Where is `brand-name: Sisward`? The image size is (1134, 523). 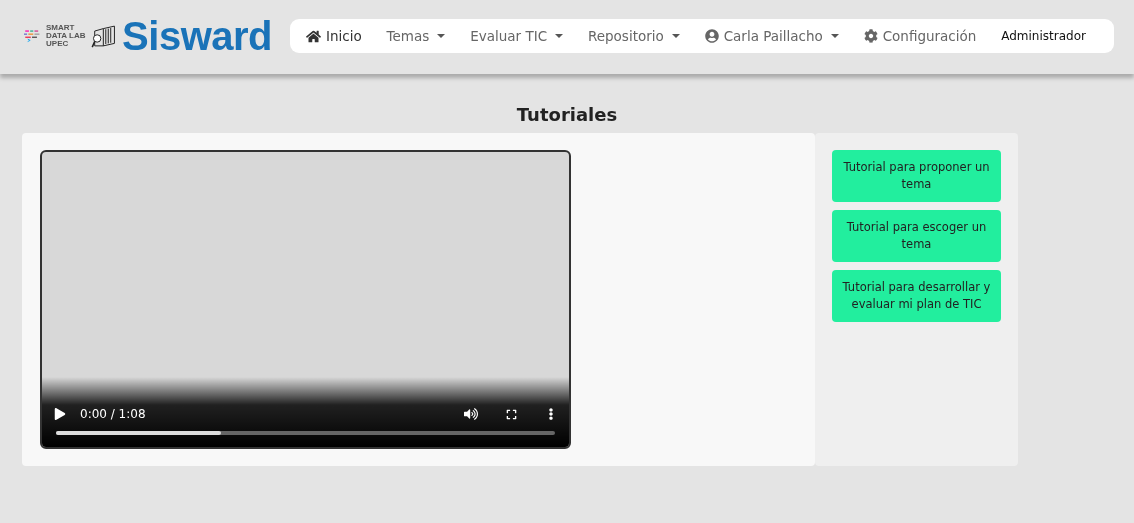
brand-name: Sisward is located at coordinates (197, 36).